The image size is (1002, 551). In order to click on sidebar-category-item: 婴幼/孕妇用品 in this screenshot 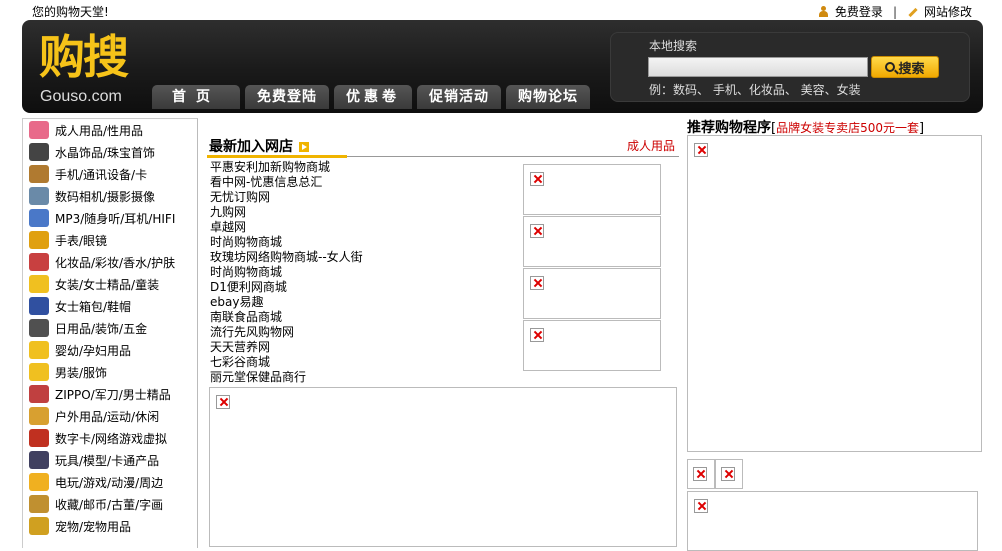, I will do `click(110, 350)`.